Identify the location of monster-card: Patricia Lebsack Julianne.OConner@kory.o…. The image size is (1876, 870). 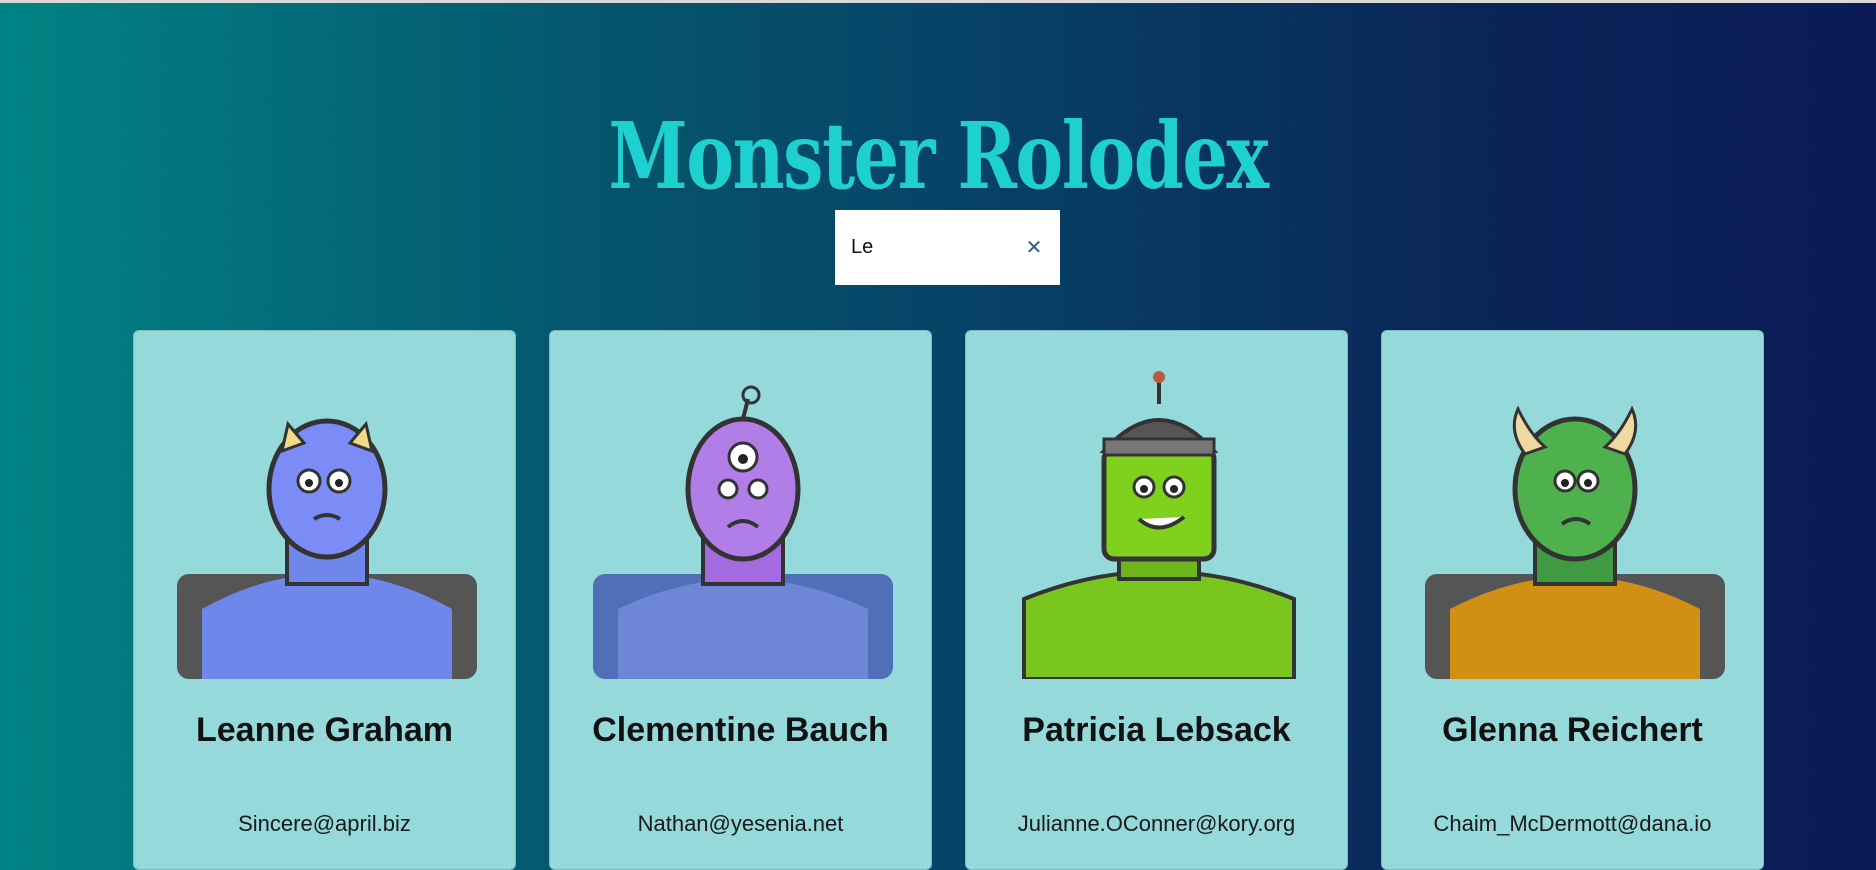
(1156, 600).